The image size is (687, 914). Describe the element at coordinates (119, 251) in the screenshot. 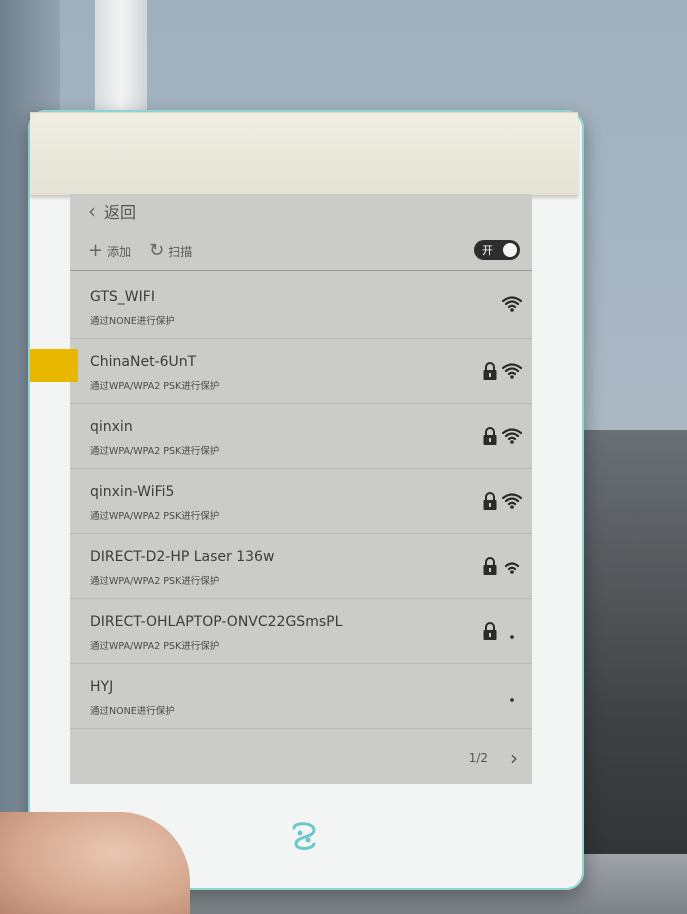

I see `add-label: 添加` at that location.